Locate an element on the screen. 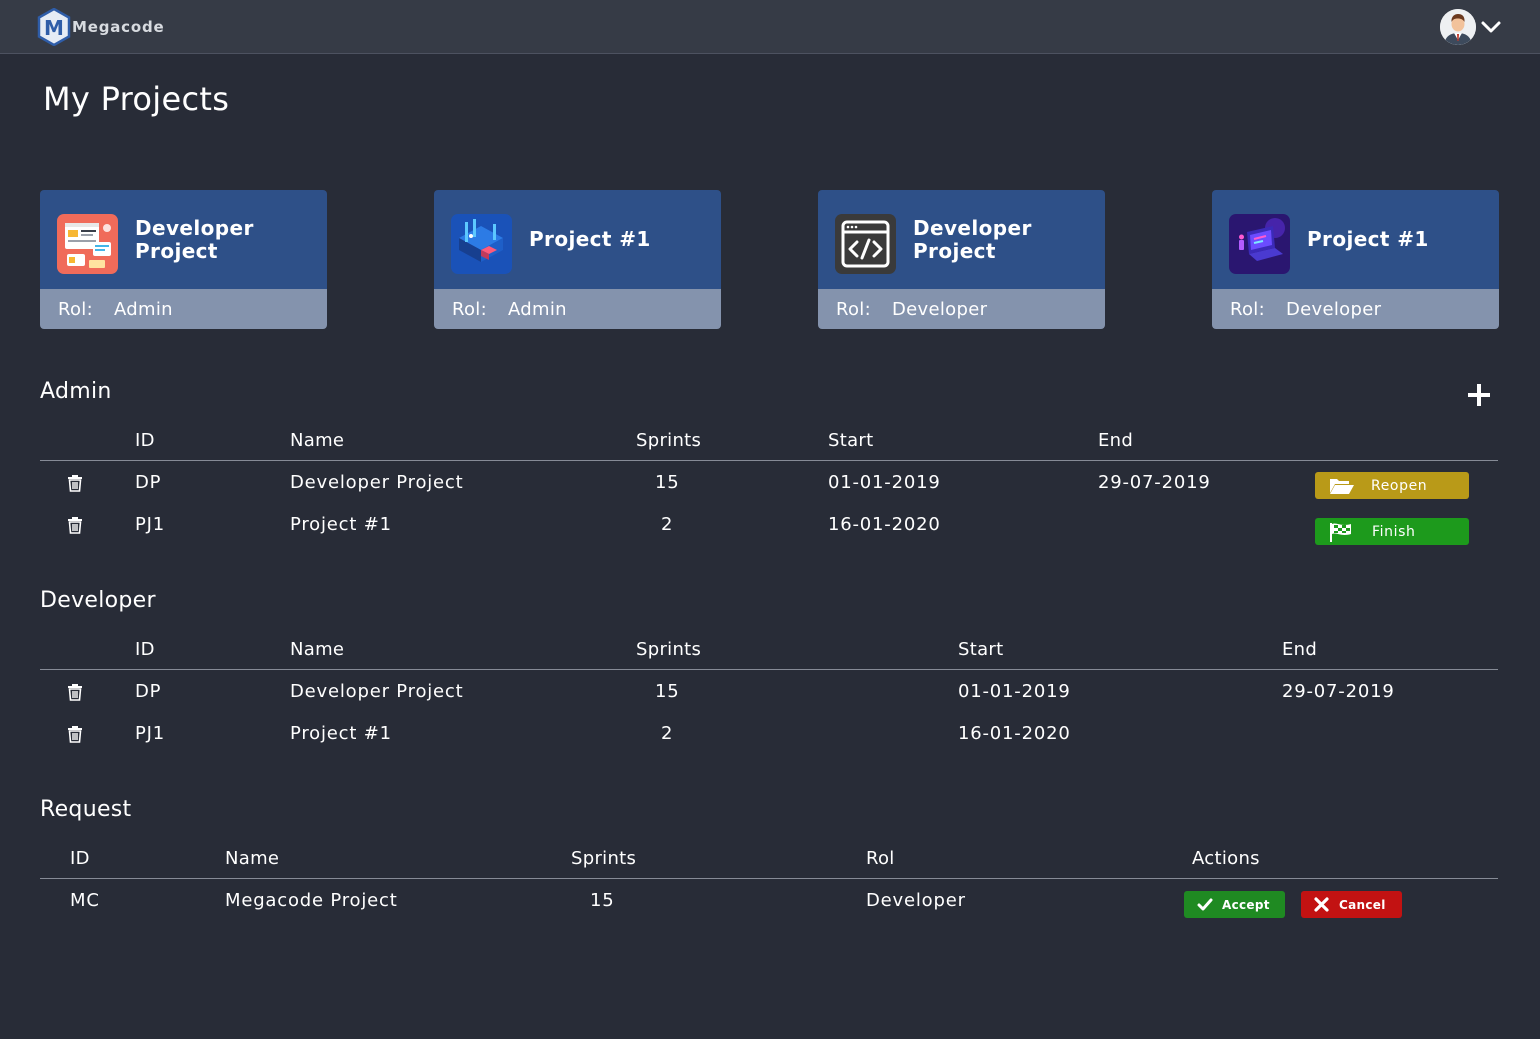 The image size is (1540, 1039). project-card-project1-admin: Project #1 Rol: Admin is located at coordinates (577, 259).